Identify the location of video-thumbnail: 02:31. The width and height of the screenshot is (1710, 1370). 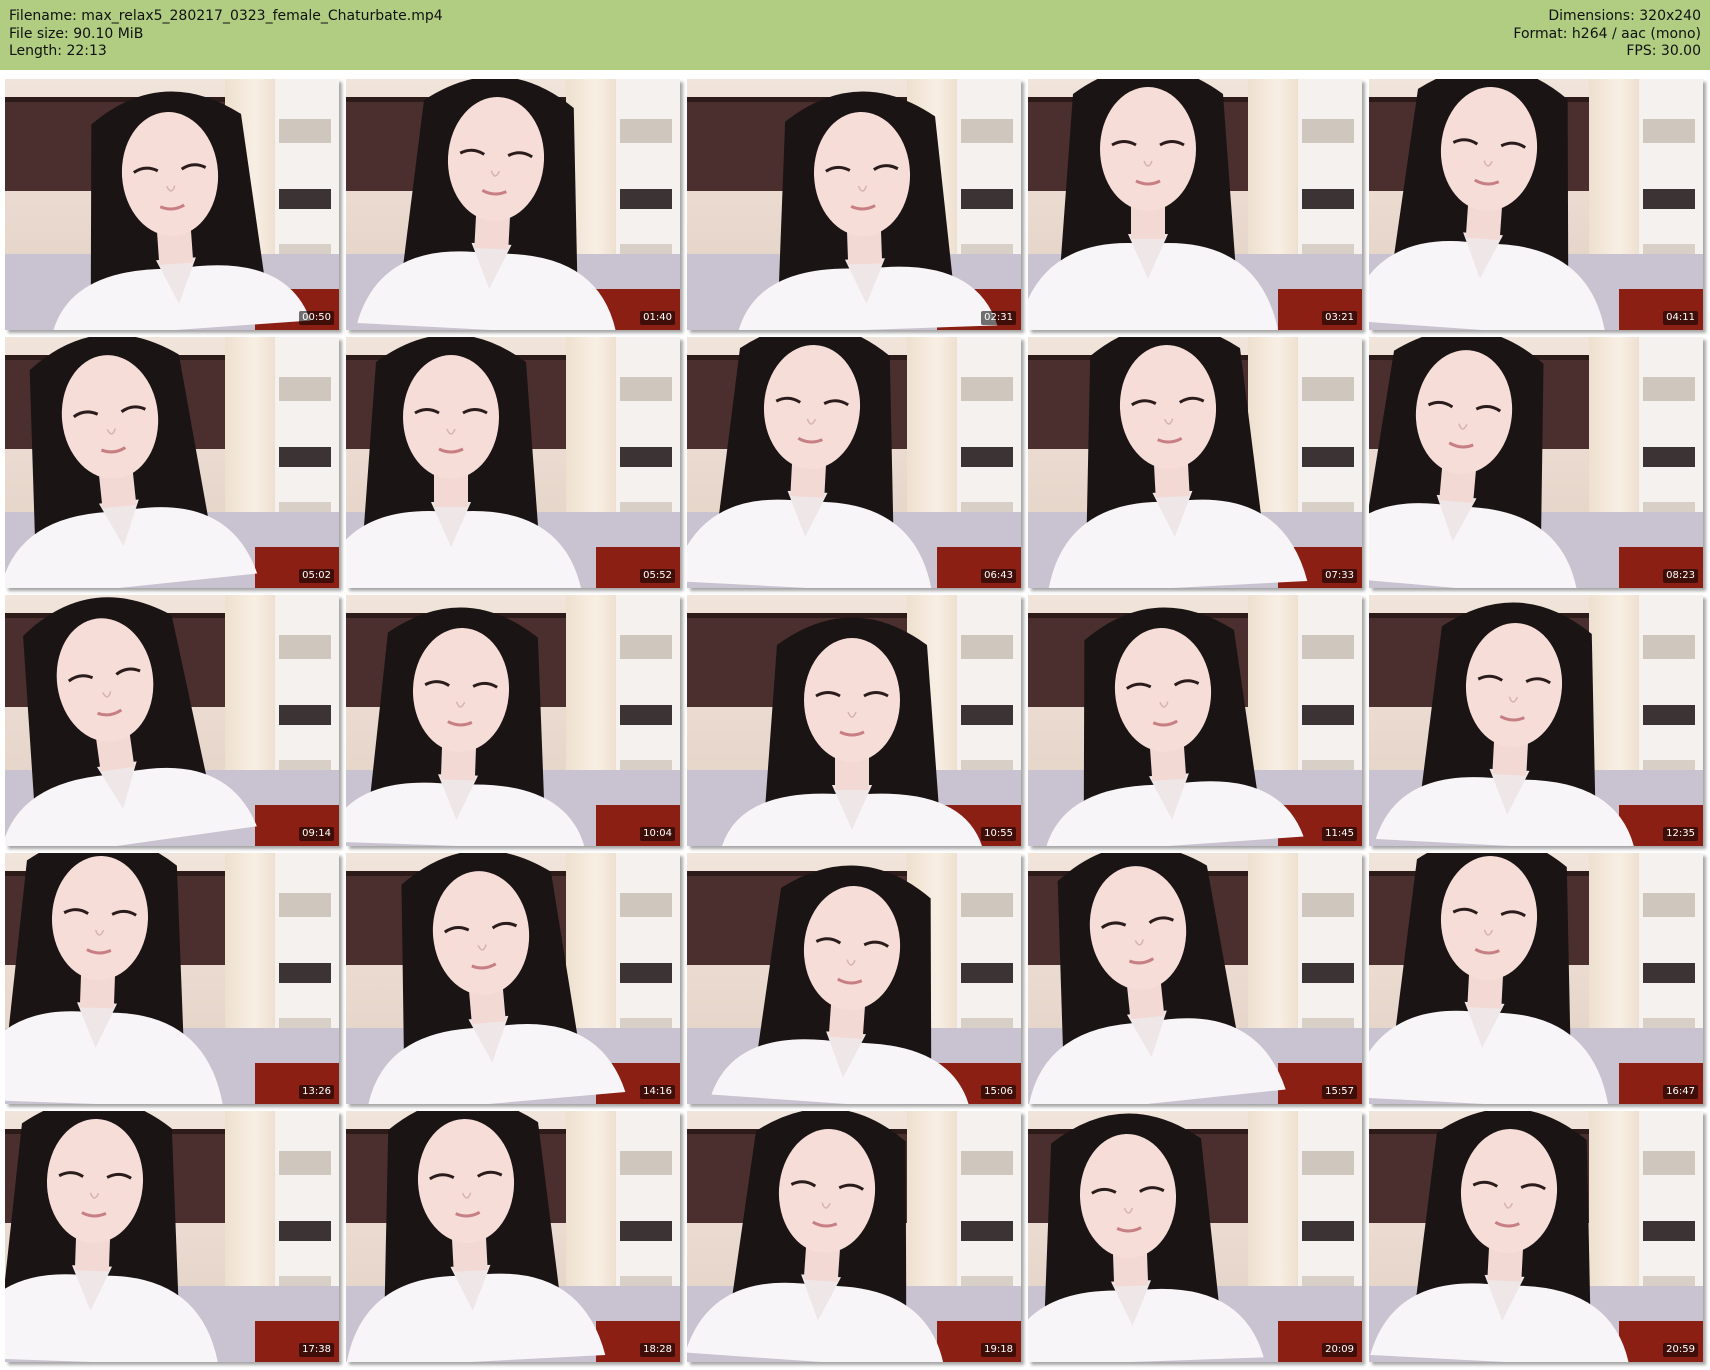
(854, 204).